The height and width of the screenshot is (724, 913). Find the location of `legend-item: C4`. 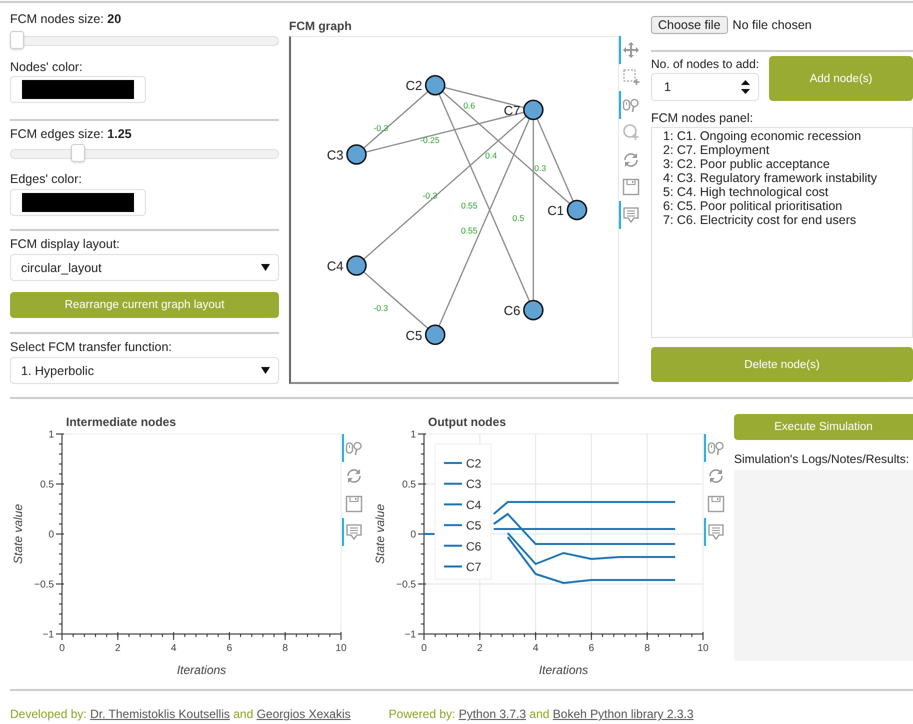

legend-item: C4 is located at coordinates (463, 505).